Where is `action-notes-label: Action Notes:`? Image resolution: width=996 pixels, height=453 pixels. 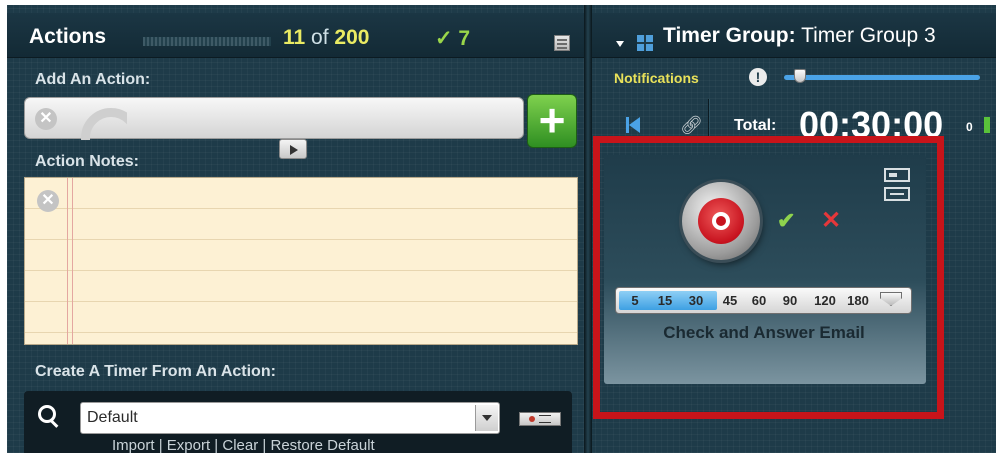
action-notes-label: Action Notes: is located at coordinates (87, 161).